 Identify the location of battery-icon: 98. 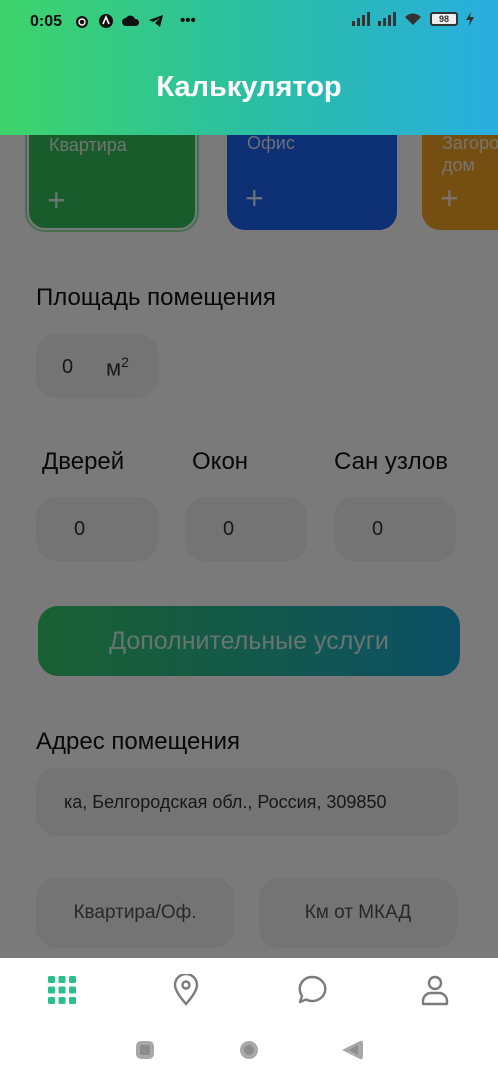
(444, 19).